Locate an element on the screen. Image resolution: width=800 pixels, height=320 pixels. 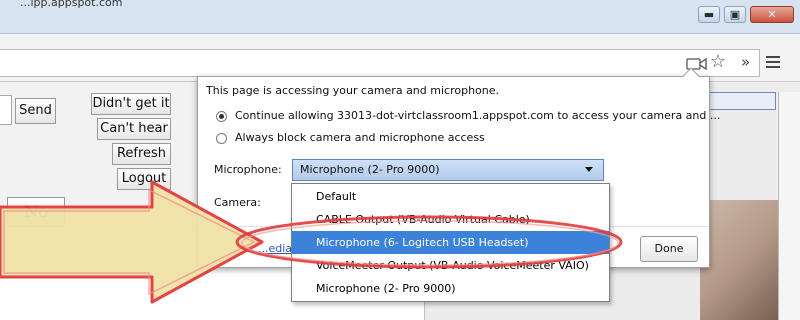
window-title: ...ipp.appspot.com is located at coordinates (71, 4).